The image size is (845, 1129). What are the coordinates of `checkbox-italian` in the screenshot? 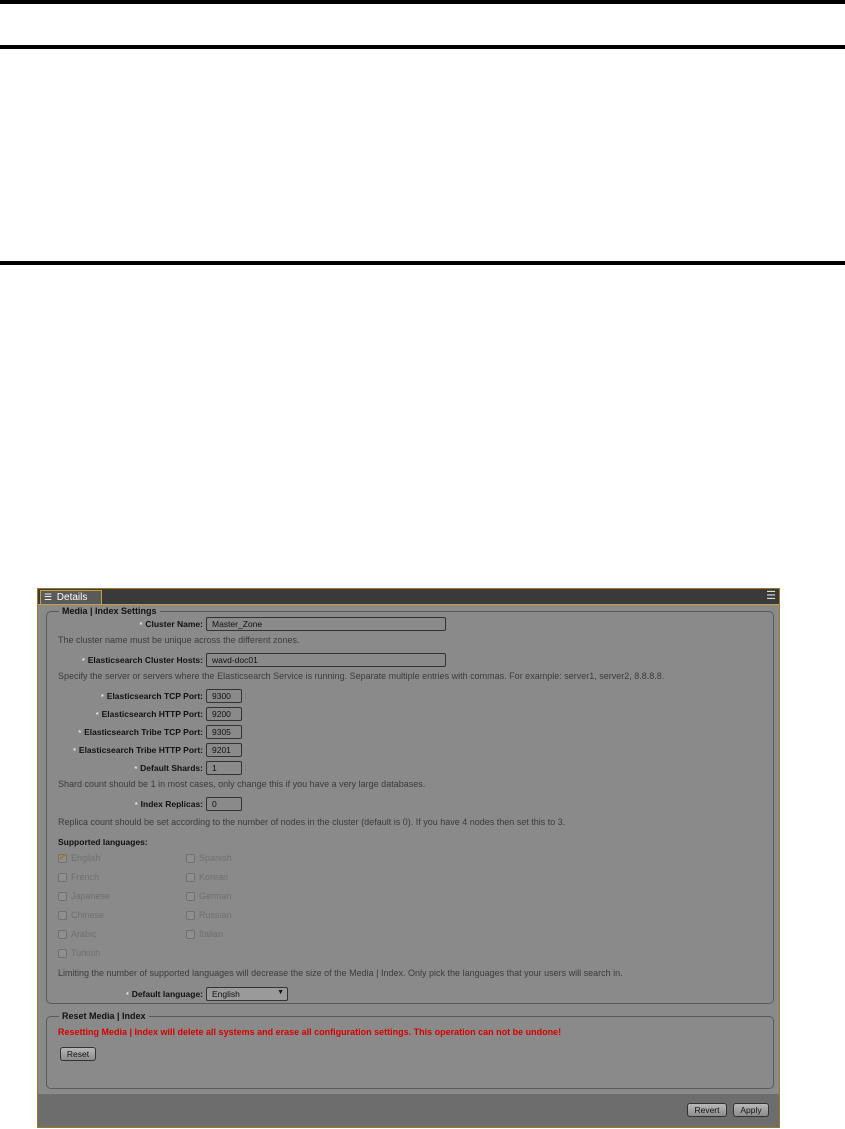 It's located at (190, 934).